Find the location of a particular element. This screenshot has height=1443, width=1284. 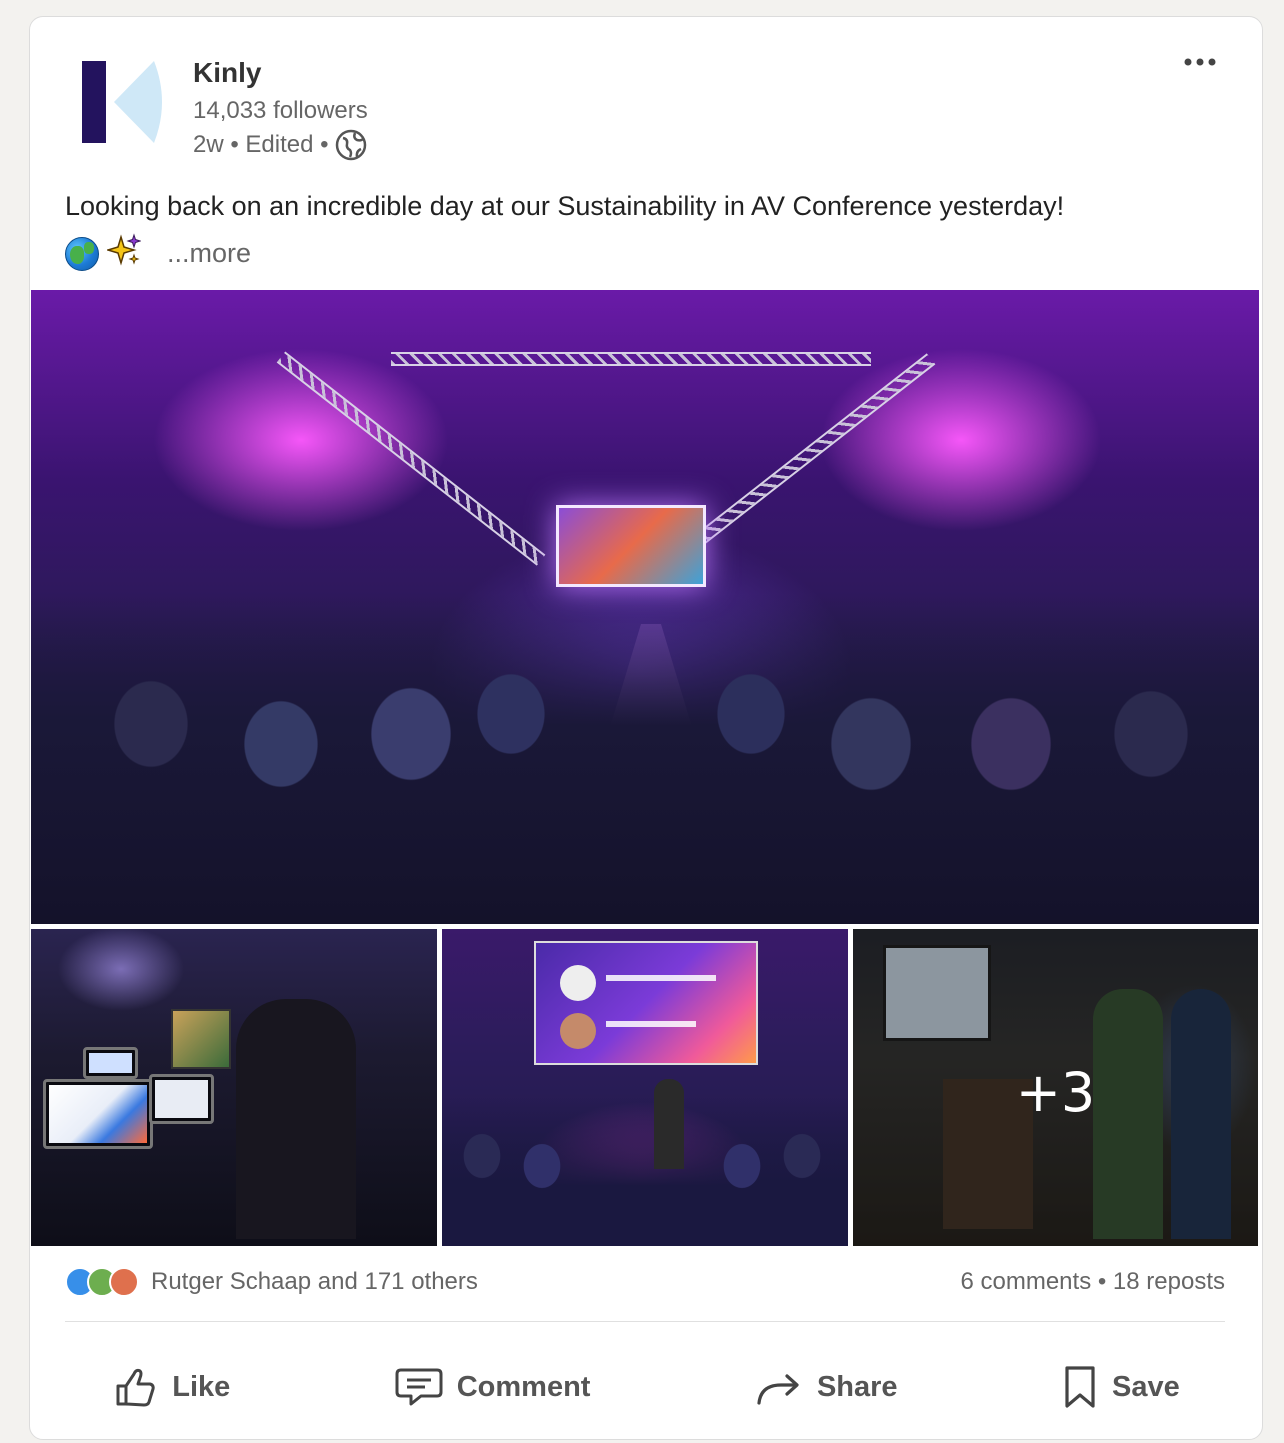

post-image-4: +3 is located at coordinates (1055, 1087).